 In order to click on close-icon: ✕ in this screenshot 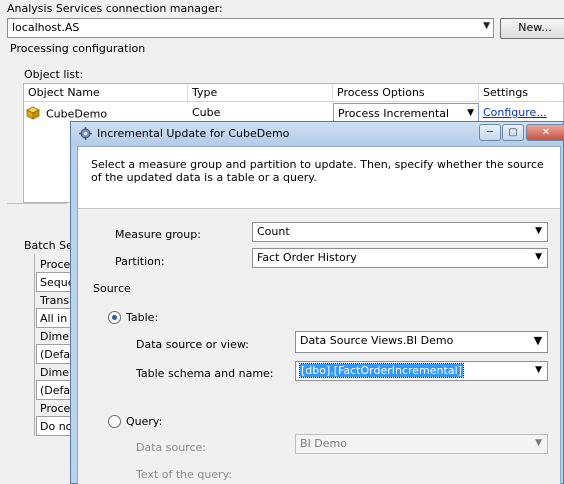, I will do `click(545, 132)`.